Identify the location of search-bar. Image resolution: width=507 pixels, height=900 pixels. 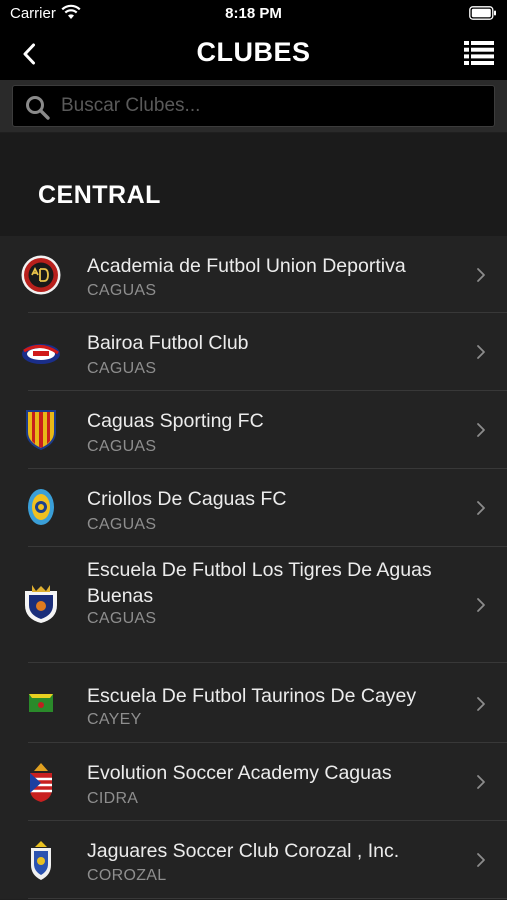
(253, 106).